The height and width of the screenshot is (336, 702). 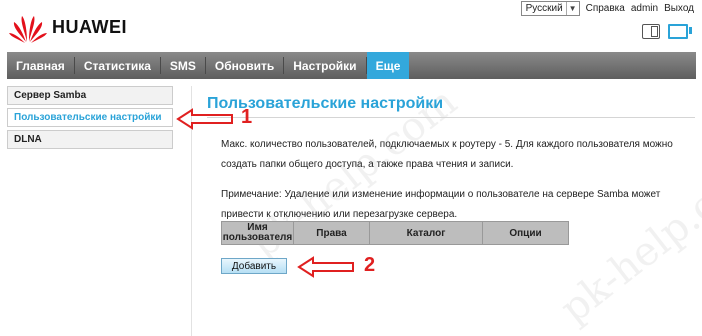 I want to click on huawei-logo: HUAWEI, so click(x=67, y=27).